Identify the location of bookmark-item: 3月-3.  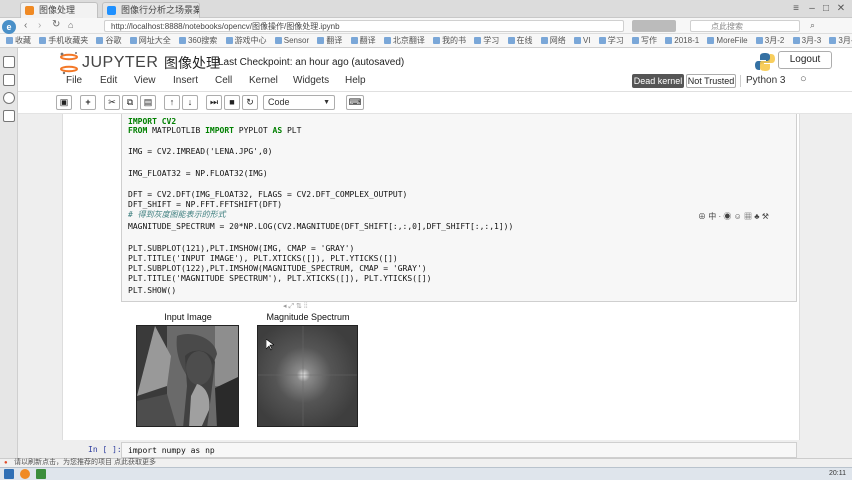
(806, 40).